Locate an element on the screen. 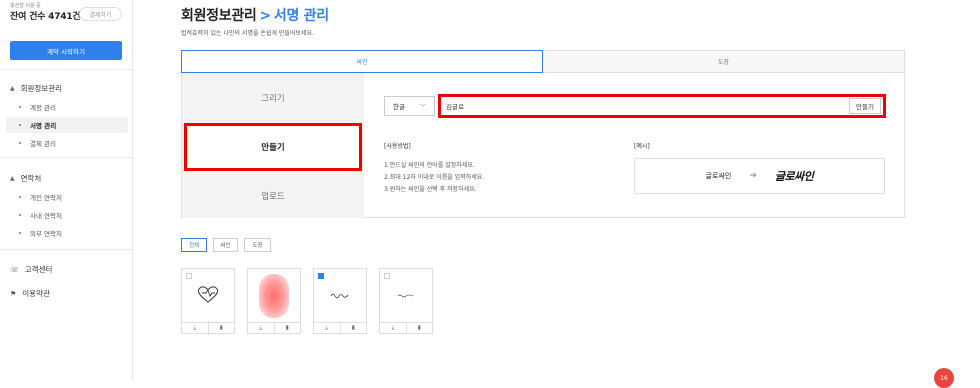 This screenshot has height=388, width=980. method-upload: 업로드 is located at coordinates (273, 196).